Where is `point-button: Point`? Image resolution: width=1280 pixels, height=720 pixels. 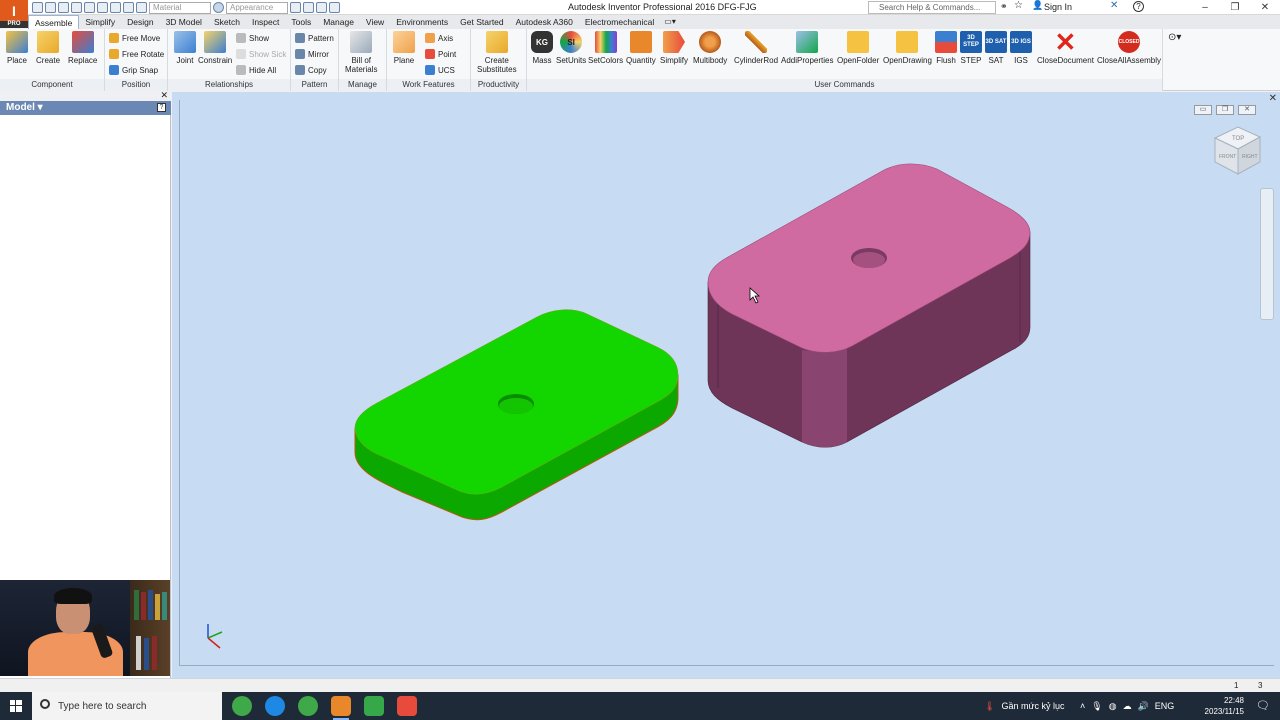
point-button: Point is located at coordinates (440, 54).